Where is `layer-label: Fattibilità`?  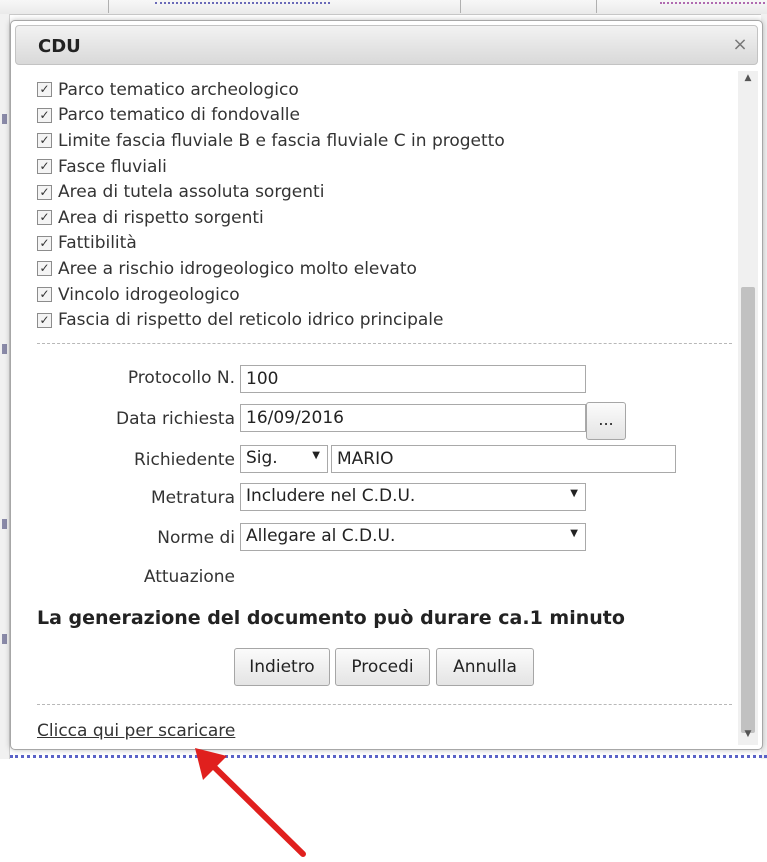
layer-label: Fattibilità is located at coordinates (97, 243).